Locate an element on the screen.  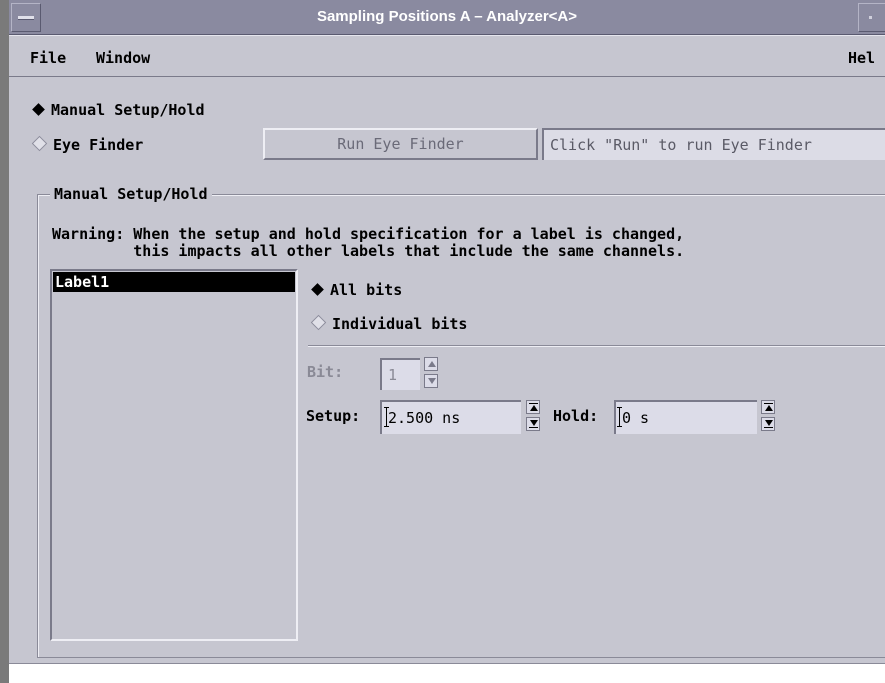
bit-input: 1 is located at coordinates (400, 374).